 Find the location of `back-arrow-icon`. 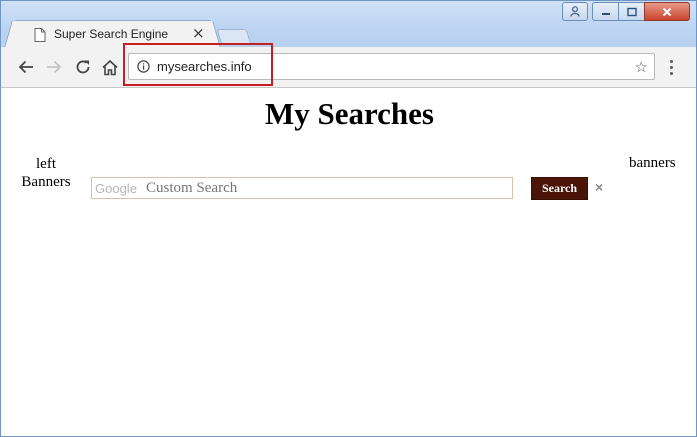

back-arrow-icon is located at coordinates (26, 67).